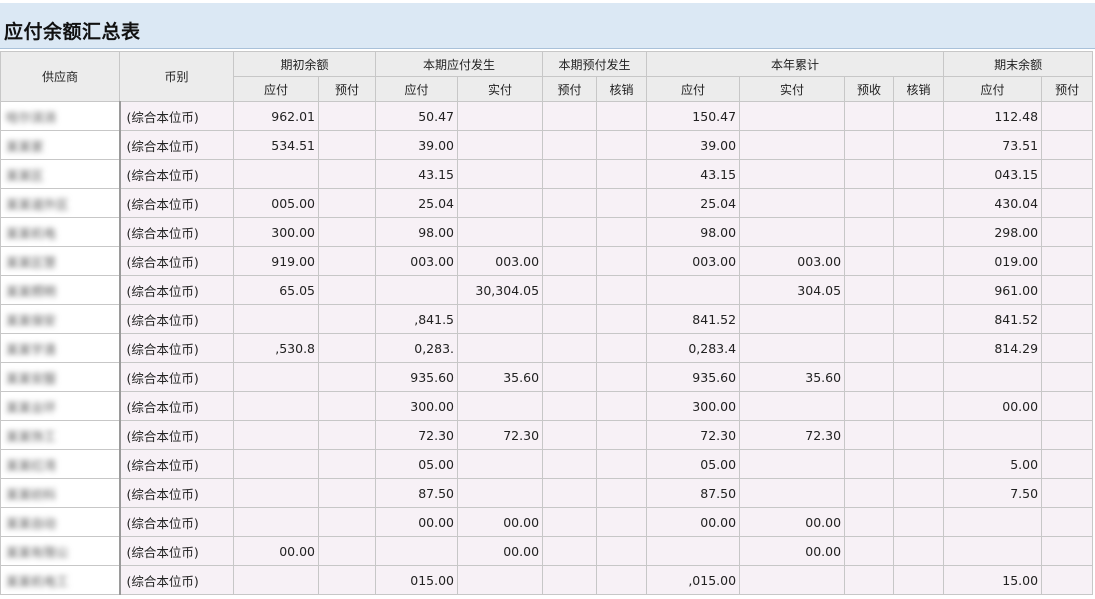  I want to click on cell-year-payable: 300.00, so click(693, 406).